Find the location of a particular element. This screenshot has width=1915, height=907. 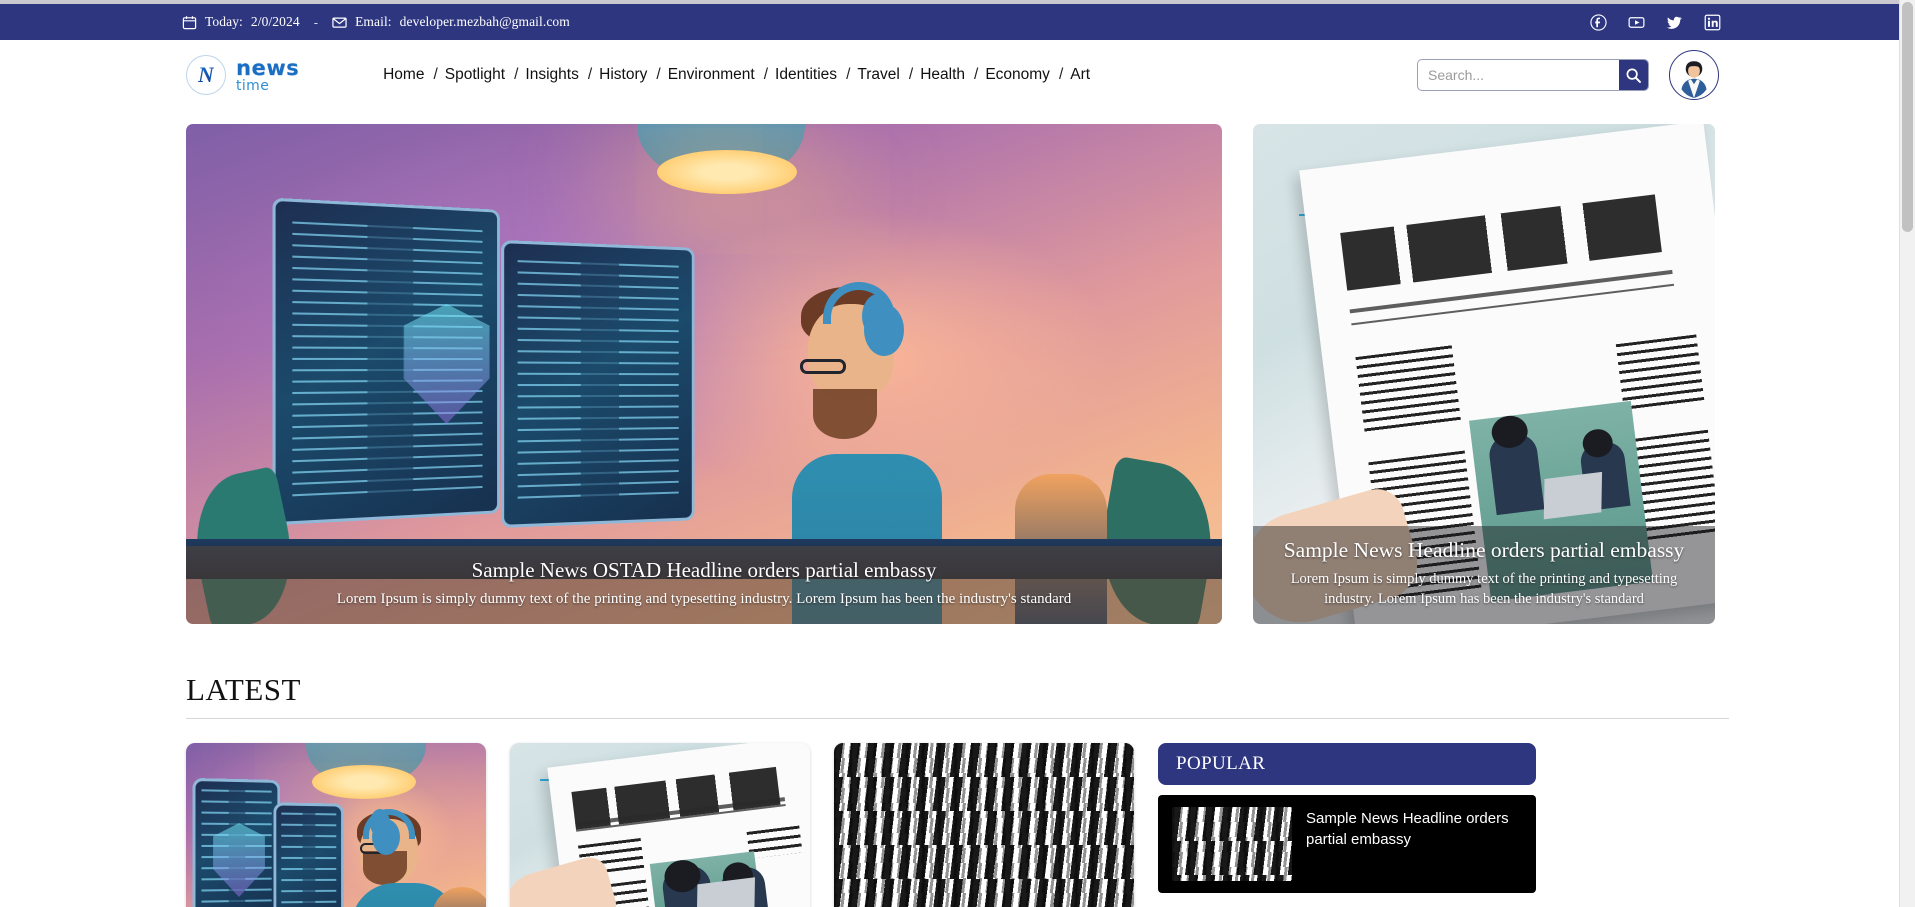

today-value: 2/0/2024 is located at coordinates (275, 21).